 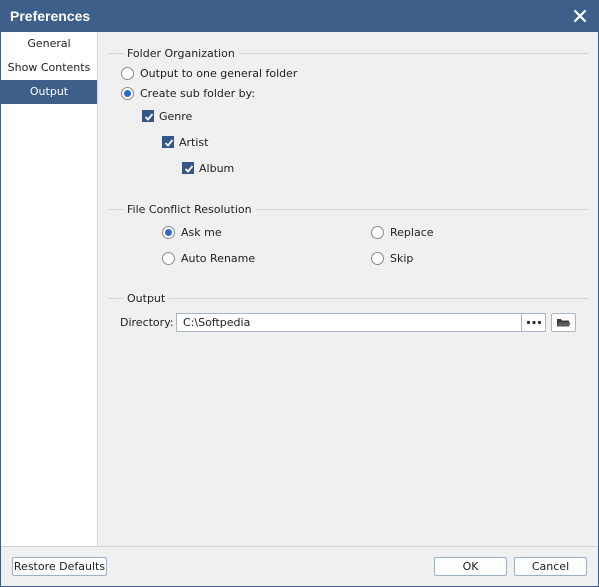 I want to click on radio-output-general-folder, so click(x=127, y=73).